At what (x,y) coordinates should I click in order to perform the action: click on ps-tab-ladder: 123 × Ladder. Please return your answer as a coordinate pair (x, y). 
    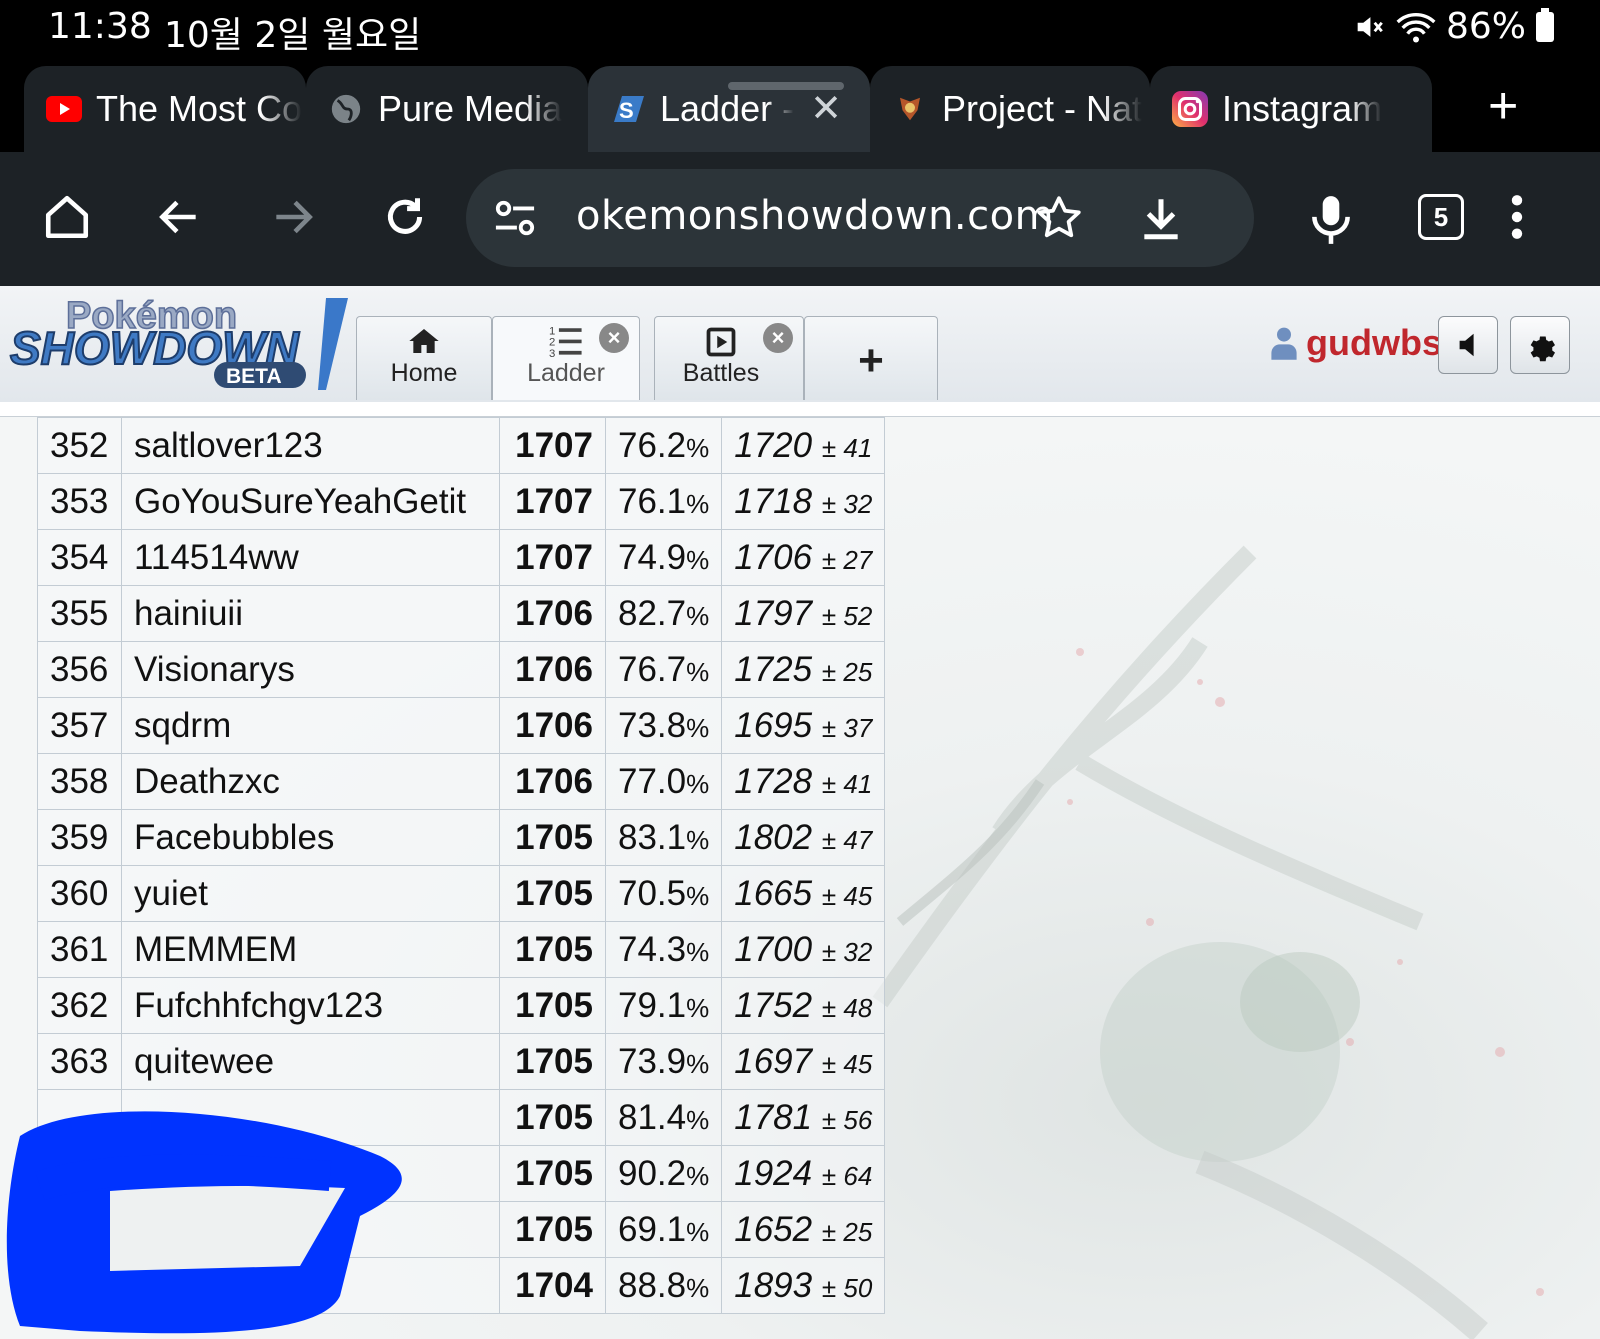
    Looking at the image, I should click on (566, 358).